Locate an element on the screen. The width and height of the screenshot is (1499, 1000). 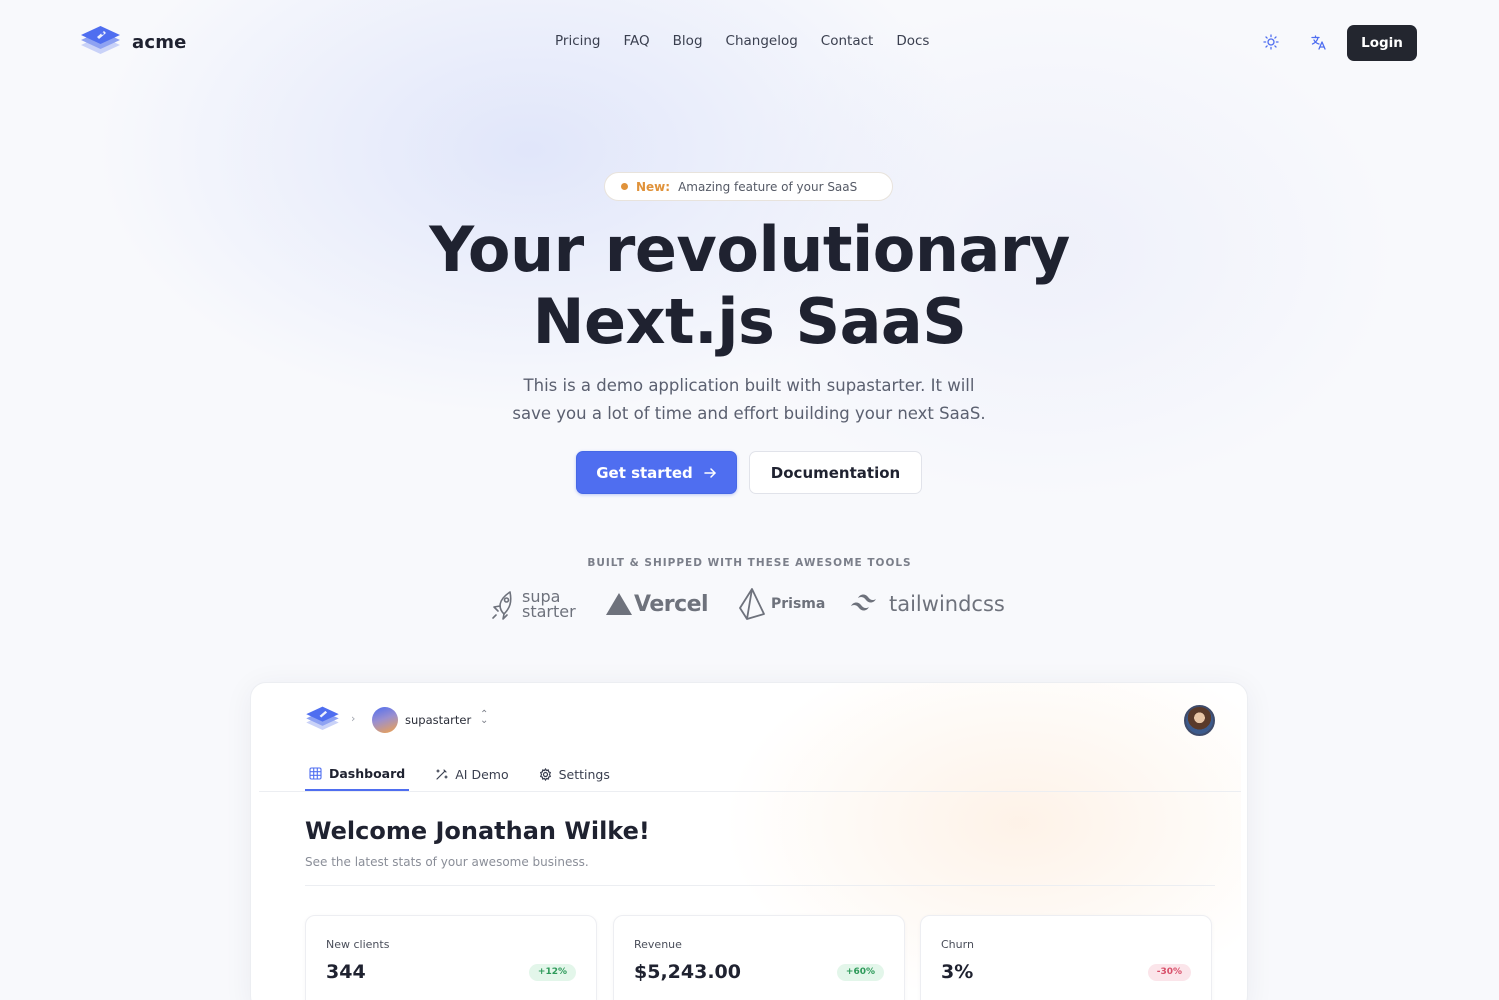
welcome-divider is located at coordinates (760, 885).